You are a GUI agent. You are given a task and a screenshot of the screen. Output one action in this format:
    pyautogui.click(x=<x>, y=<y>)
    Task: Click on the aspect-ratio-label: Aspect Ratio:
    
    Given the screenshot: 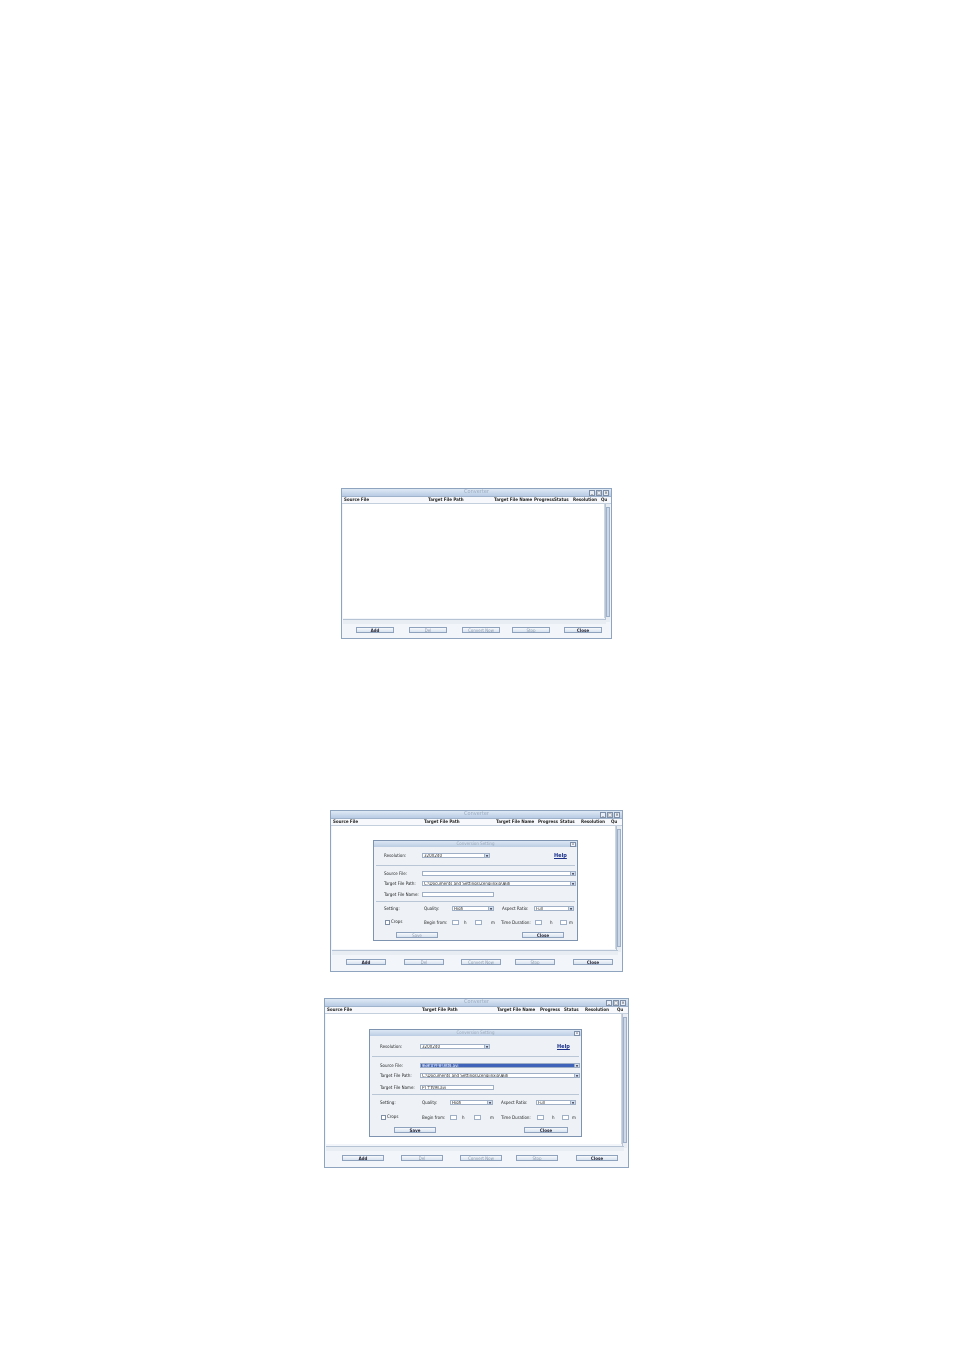 What is the action you would take?
    pyautogui.click(x=515, y=908)
    